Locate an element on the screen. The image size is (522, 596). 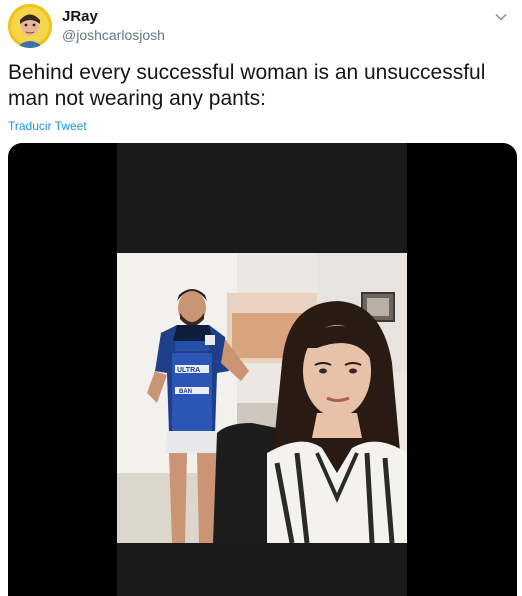
avatar is located at coordinates (30, 26).